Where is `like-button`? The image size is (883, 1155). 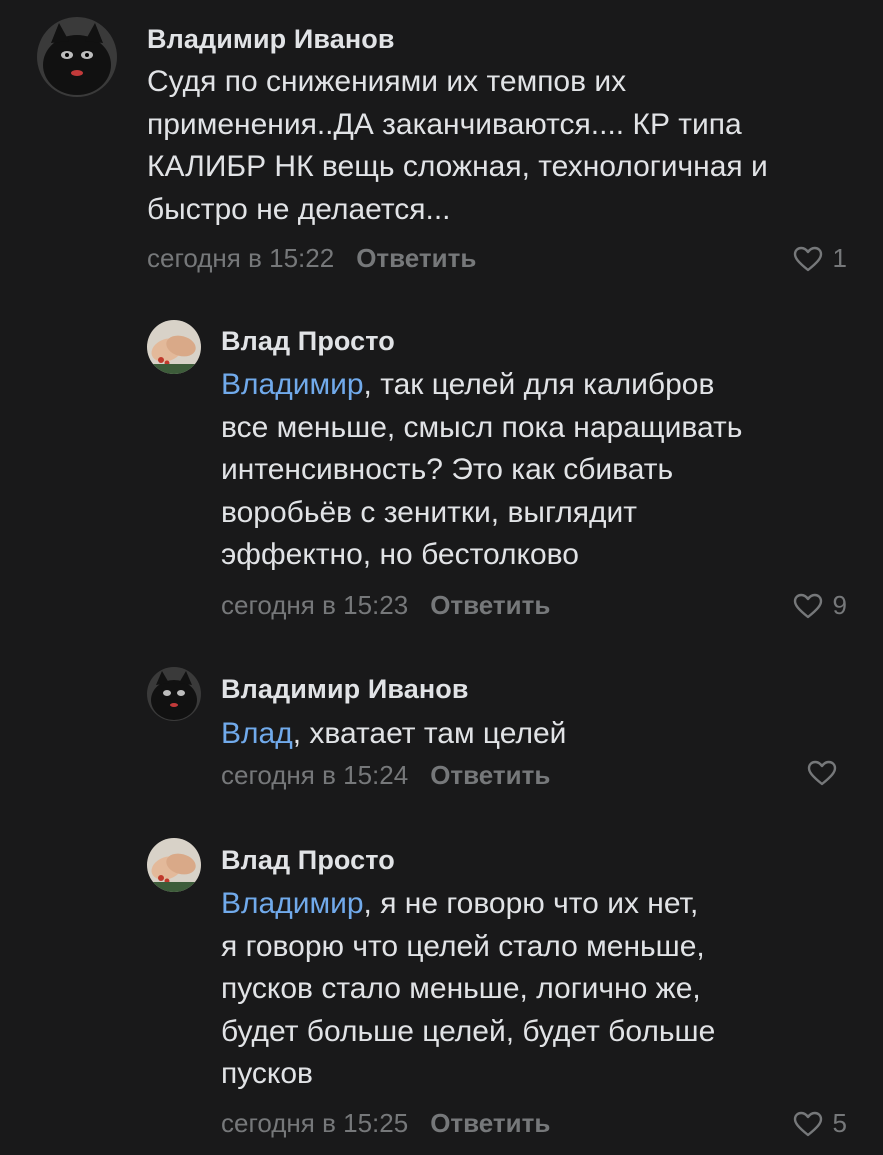 like-button is located at coordinates (827, 773).